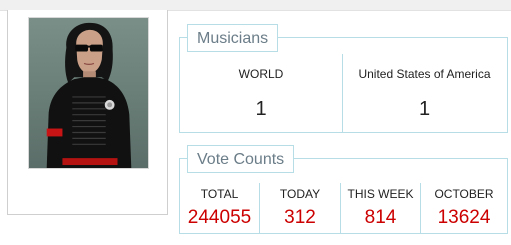 The width and height of the screenshot is (511, 245). I want to click on month-votes-label: OCTOBER, so click(464, 194).